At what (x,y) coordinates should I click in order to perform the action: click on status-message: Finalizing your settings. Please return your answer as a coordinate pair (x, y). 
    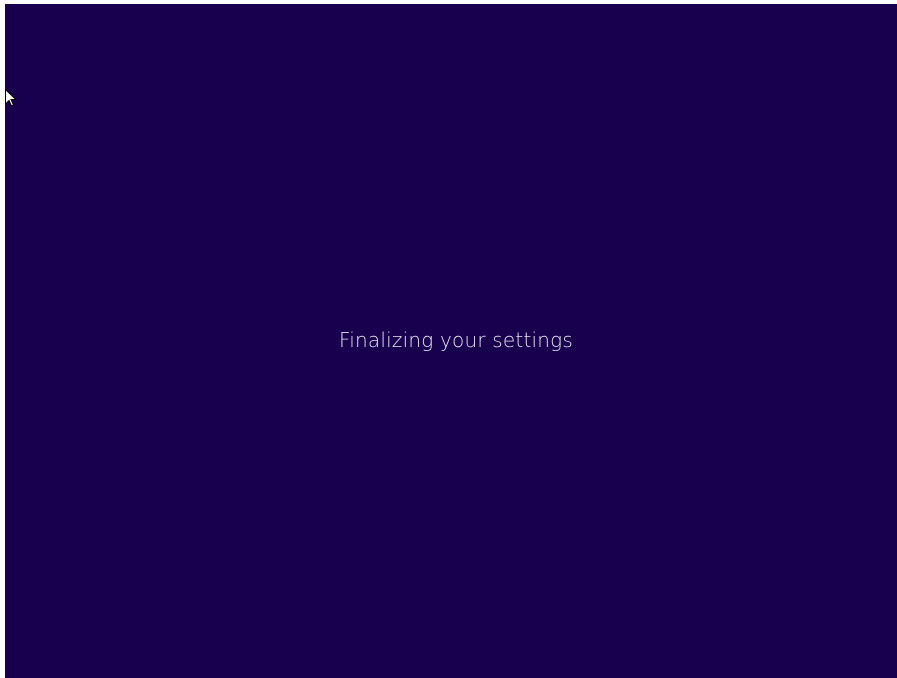
    Looking at the image, I should click on (456, 340).